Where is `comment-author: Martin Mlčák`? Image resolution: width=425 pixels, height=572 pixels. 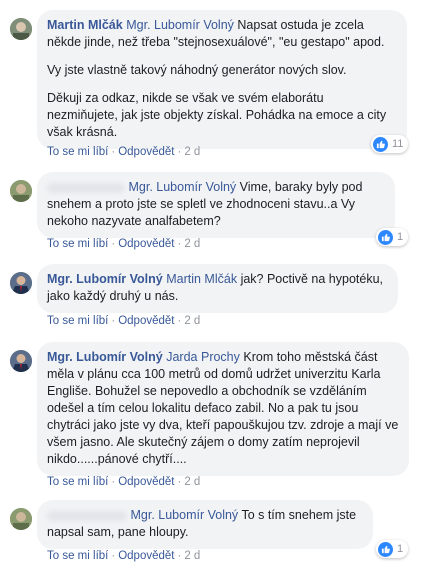
comment-author: Martin Mlčák is located at coordinates (85, 25).